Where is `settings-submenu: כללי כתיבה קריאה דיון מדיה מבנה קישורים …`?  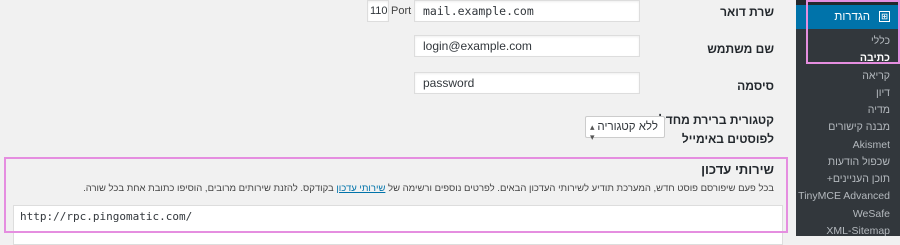 settings-submenu: כללי כתיבה קריאה דיון מדיה מבנה קישורים … is located at coordinates (848, 133).